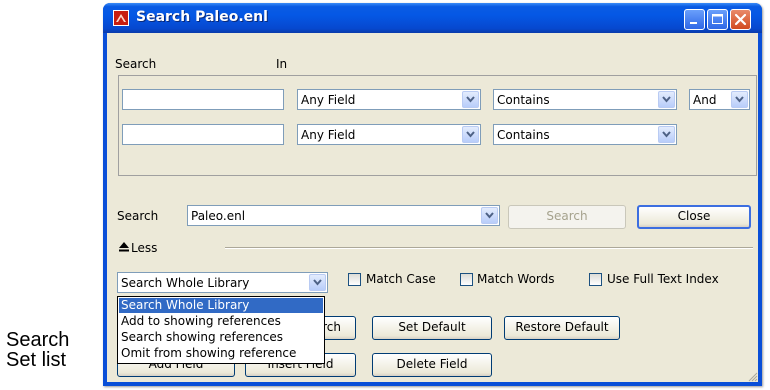  Describe the element at coordinates (282, 64) in the screenshot. I see `in-column-header: In` at that location.